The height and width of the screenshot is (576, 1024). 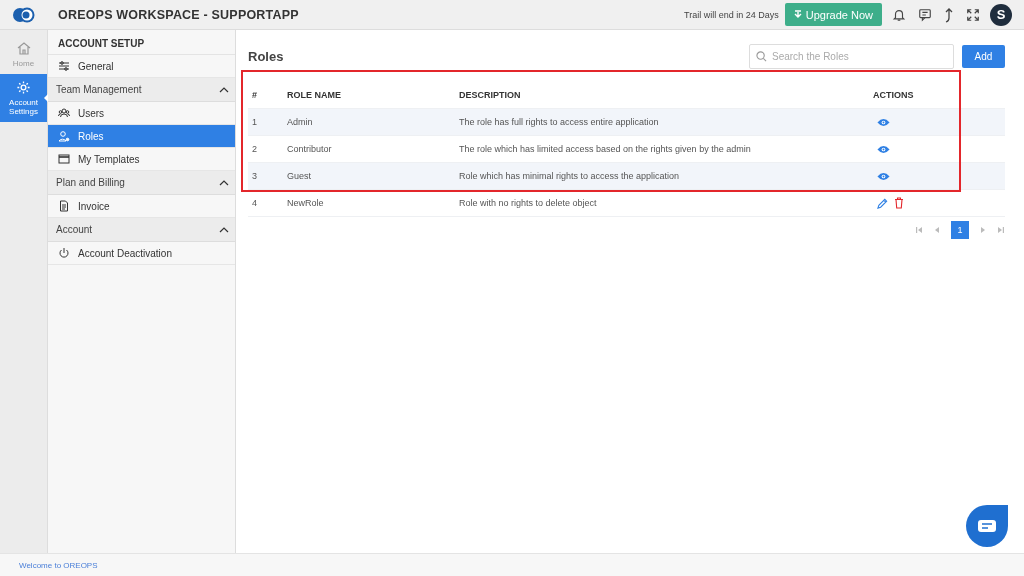 What do you see at coordinates (851, 56) in the screenshot?
I see `search-field: Search the Roles` at bounding box center [851, 56].